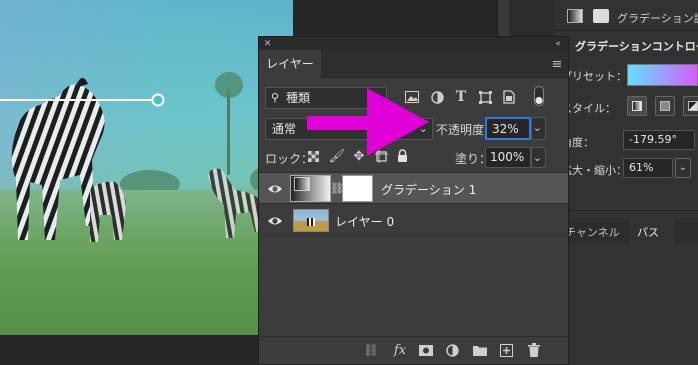 The height and width of the screenshot is (365, 698). What do you see at coordinates (588, 108) in the screenshot?
I see `style-label: スタイル：` at bounding box center [588, 108].